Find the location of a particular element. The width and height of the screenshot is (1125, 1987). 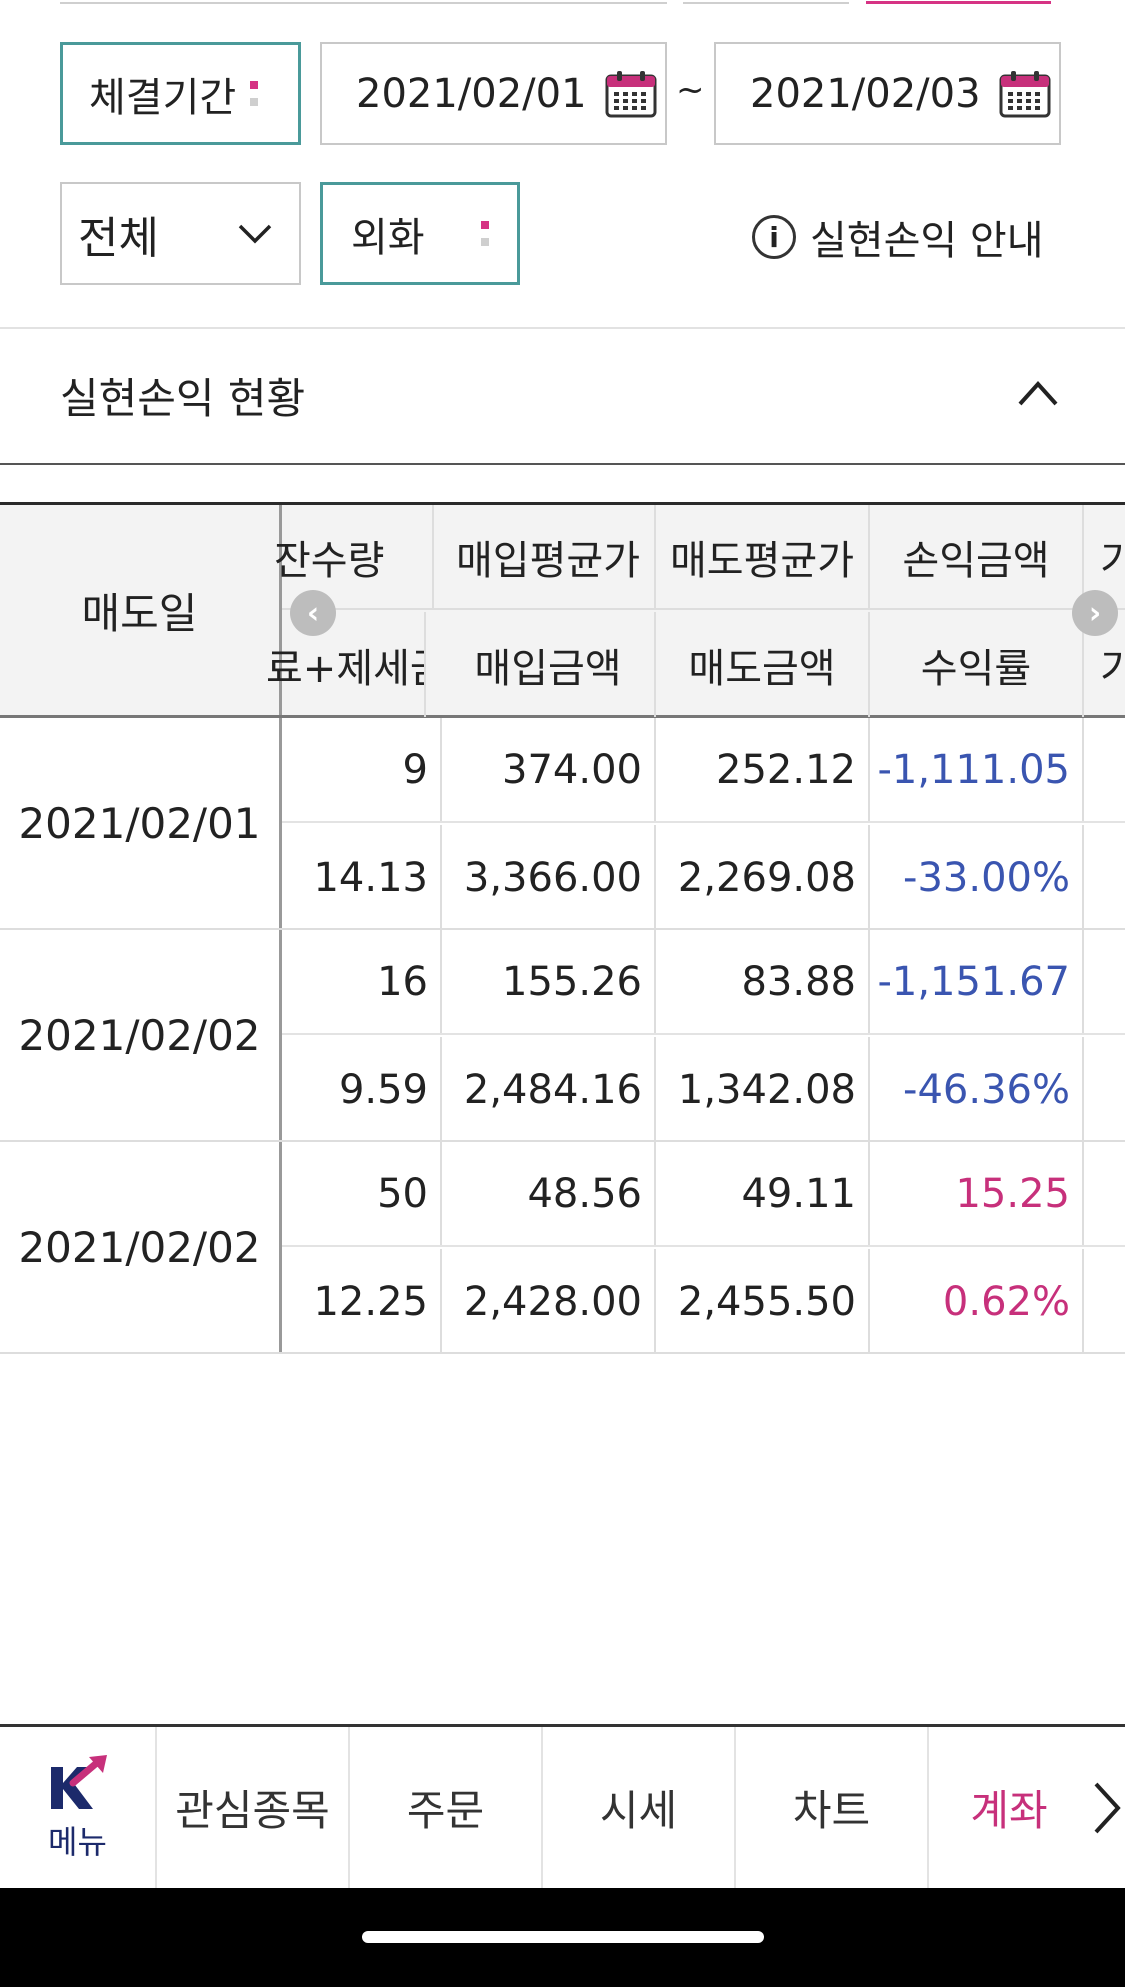

remaining-qty: 16 is located at coordinates (362, 981).